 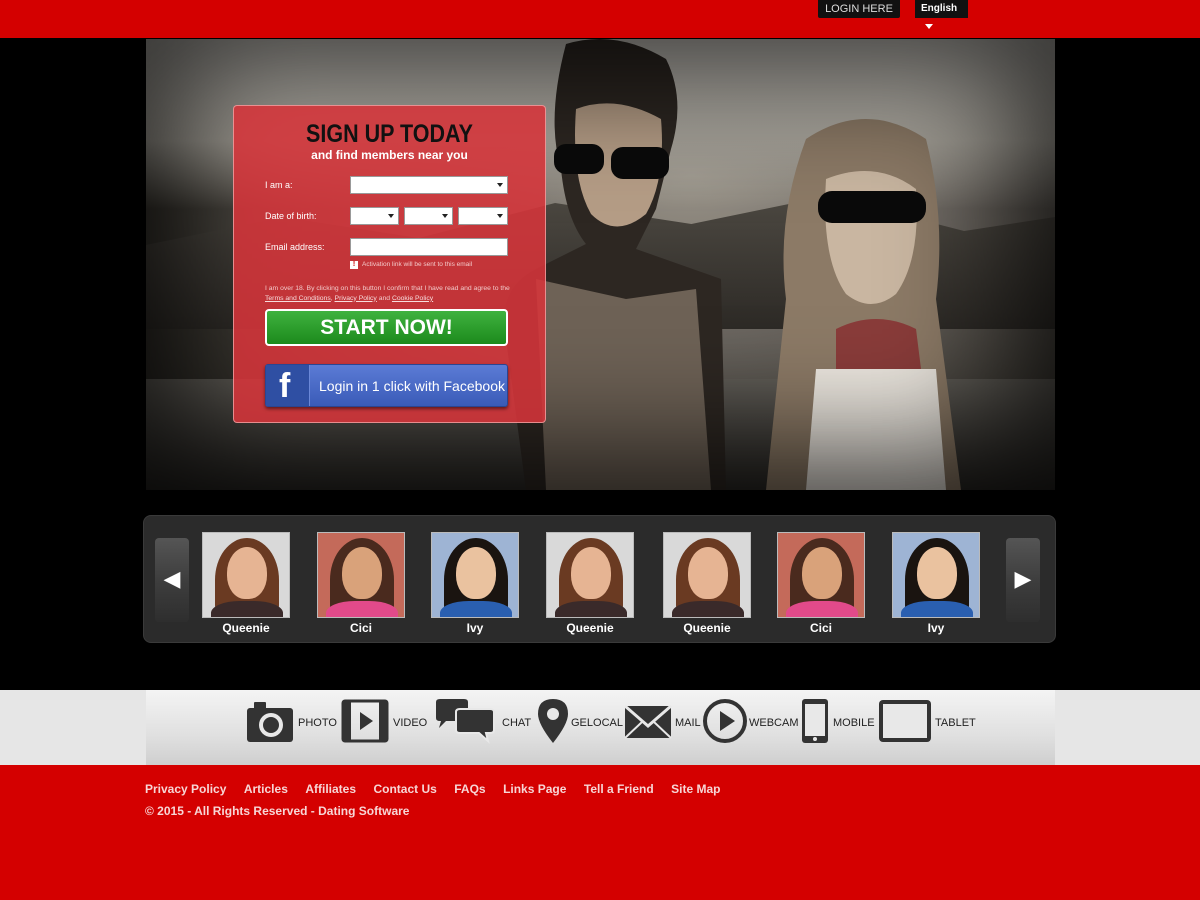 What do you see at coordinates (365, 721) in the screenshot?
I see `film-icon` at bounding box center [365, 721].